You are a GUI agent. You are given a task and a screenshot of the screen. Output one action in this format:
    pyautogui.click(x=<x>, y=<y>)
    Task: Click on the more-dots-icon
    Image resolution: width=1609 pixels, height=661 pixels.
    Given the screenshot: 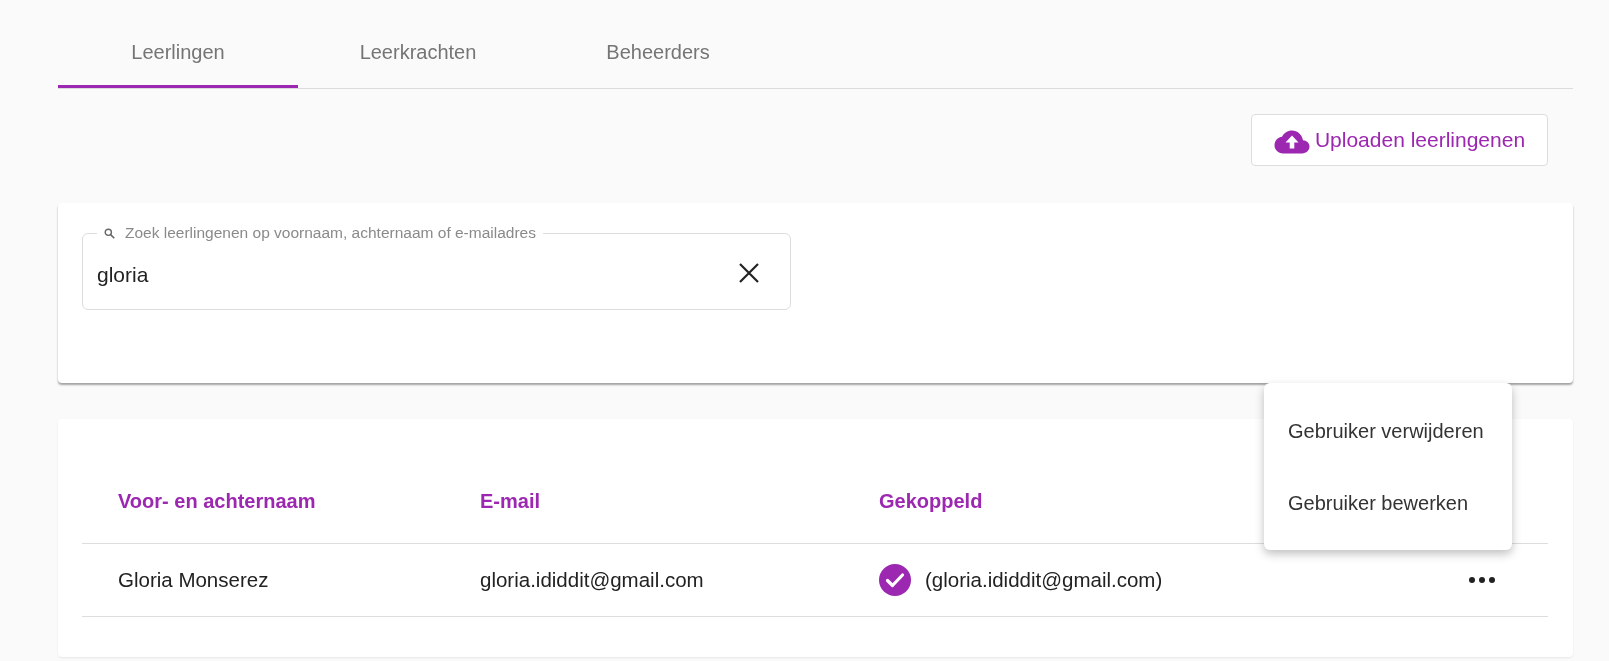 What is the action you would take?
    pyautogui.click(x=1482, y=580)
    